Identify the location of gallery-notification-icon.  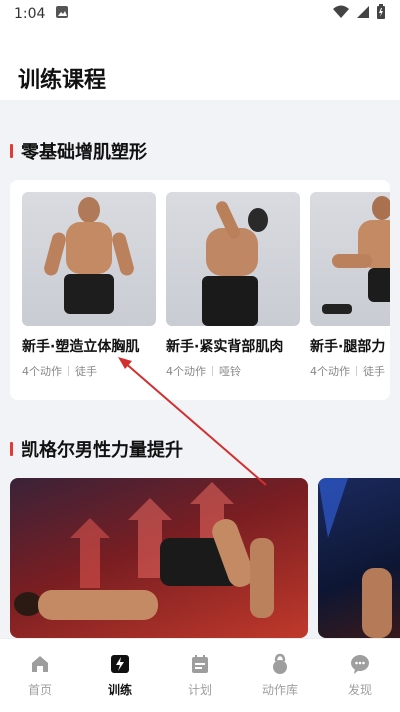
(62, 14).